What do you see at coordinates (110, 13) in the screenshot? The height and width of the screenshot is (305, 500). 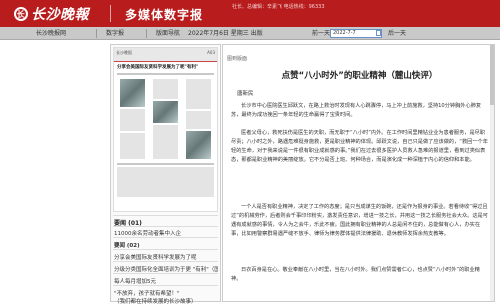 I see `banner-divider` at bounding box center [110, 13].